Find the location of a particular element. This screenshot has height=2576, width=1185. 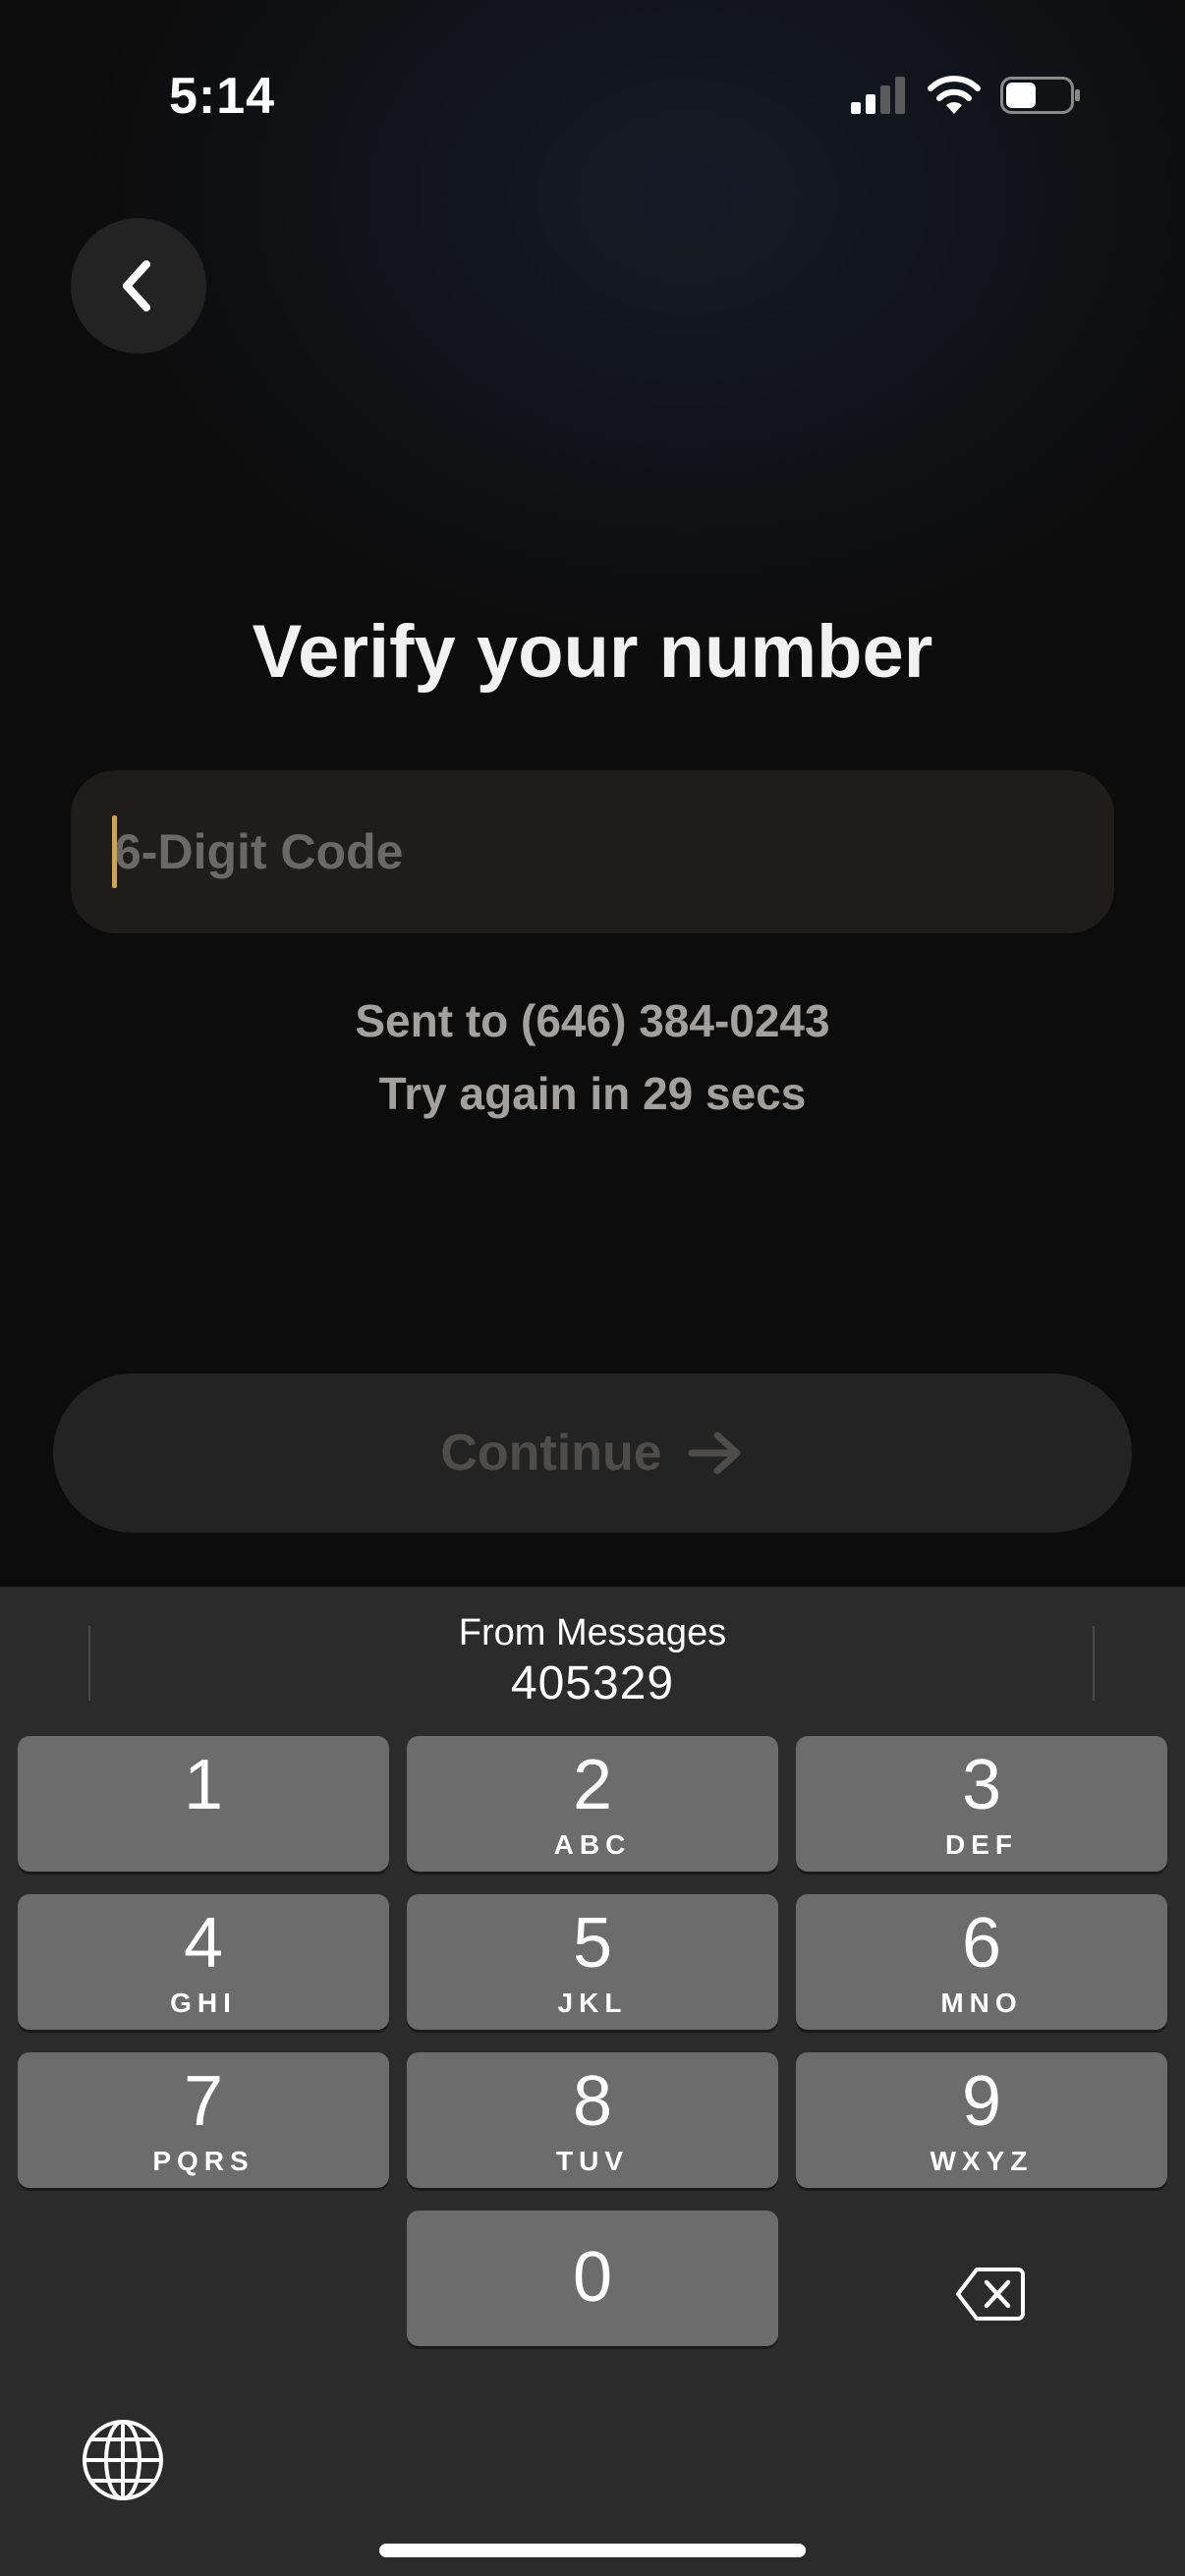

key-8: 8 TUV is located at coordinates (592, 2120).